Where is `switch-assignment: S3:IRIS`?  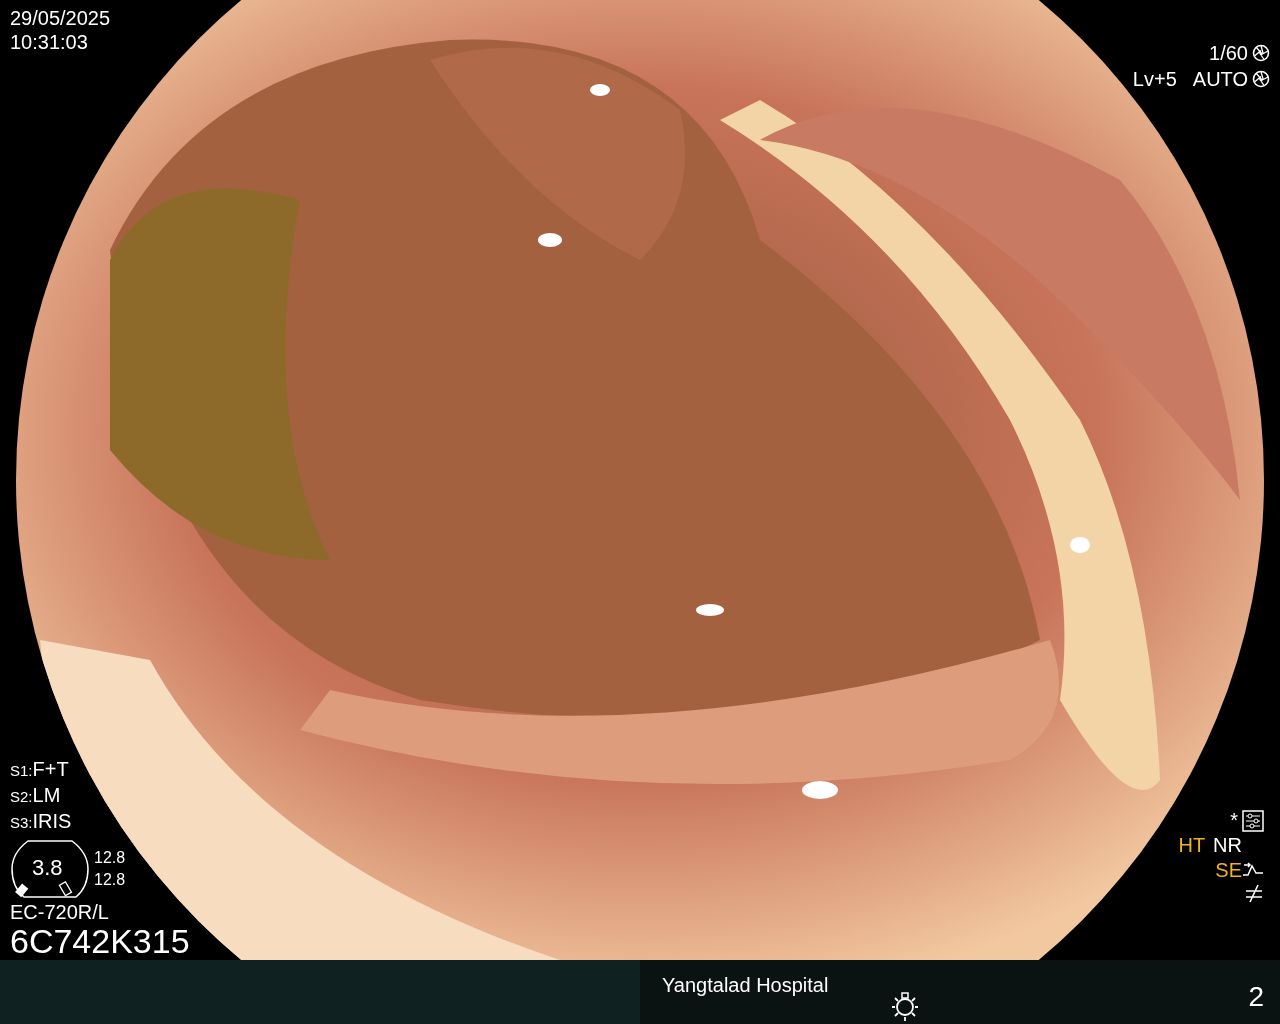
switch-assignment: S3:IRIS is located at coordinates (41, 821).